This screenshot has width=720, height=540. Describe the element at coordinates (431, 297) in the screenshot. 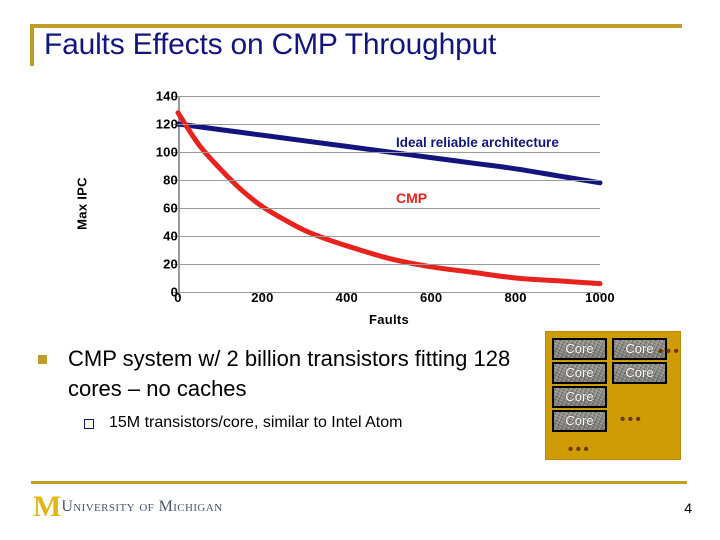

I see `chart-x-tick-label: 600` at that location.